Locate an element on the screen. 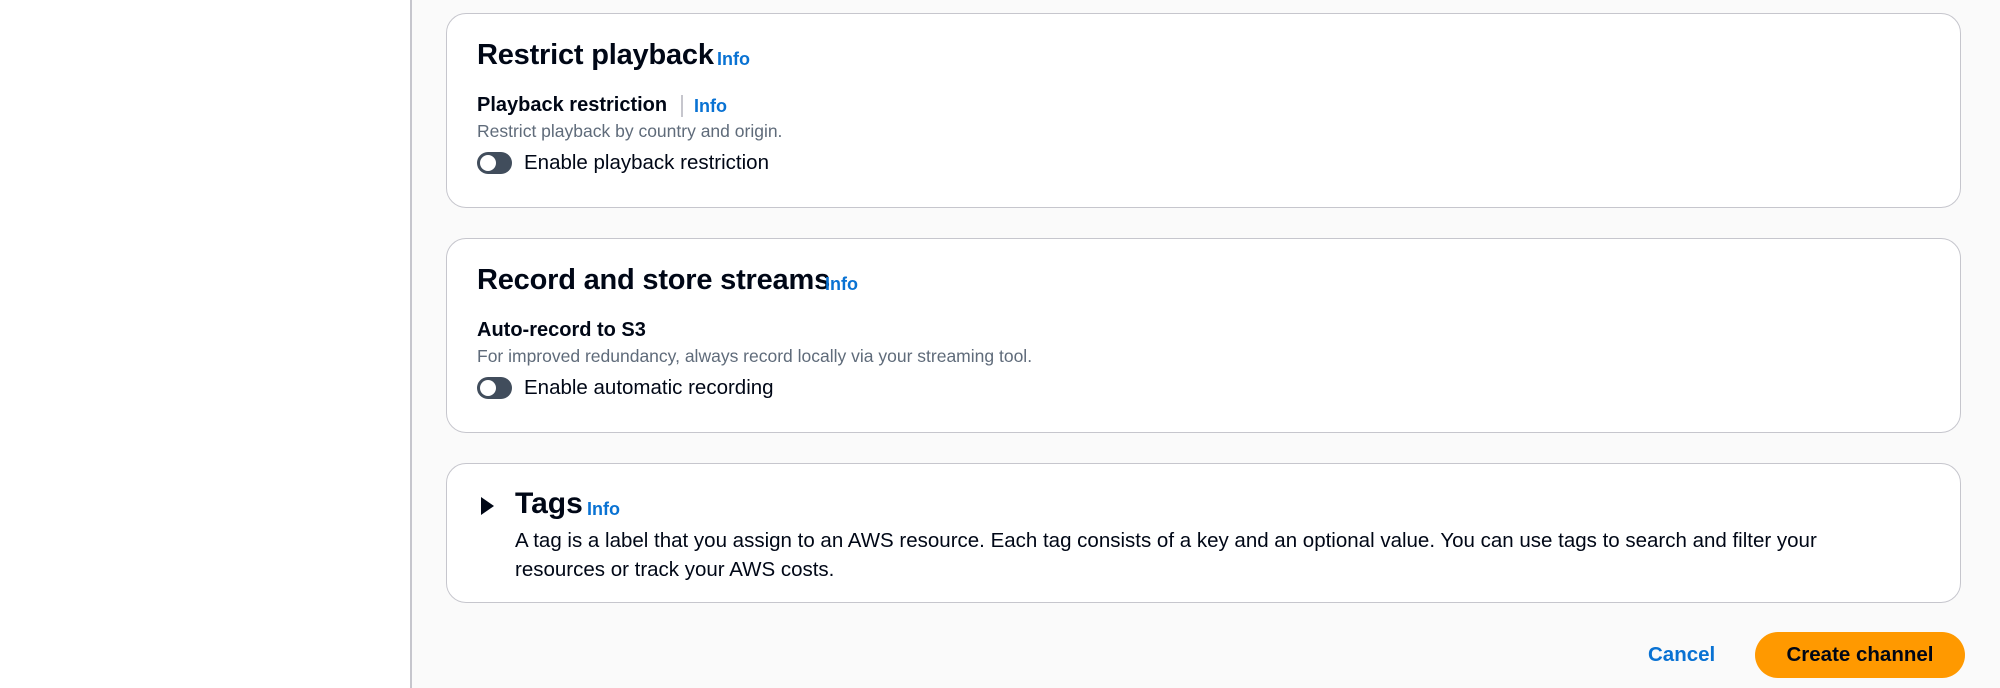  auto-record-label: Auto-record to S3 is located at coordinates (561, 330).